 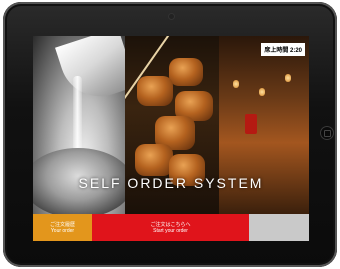 I want to click on camera-icon, so click(x=171, y=16).